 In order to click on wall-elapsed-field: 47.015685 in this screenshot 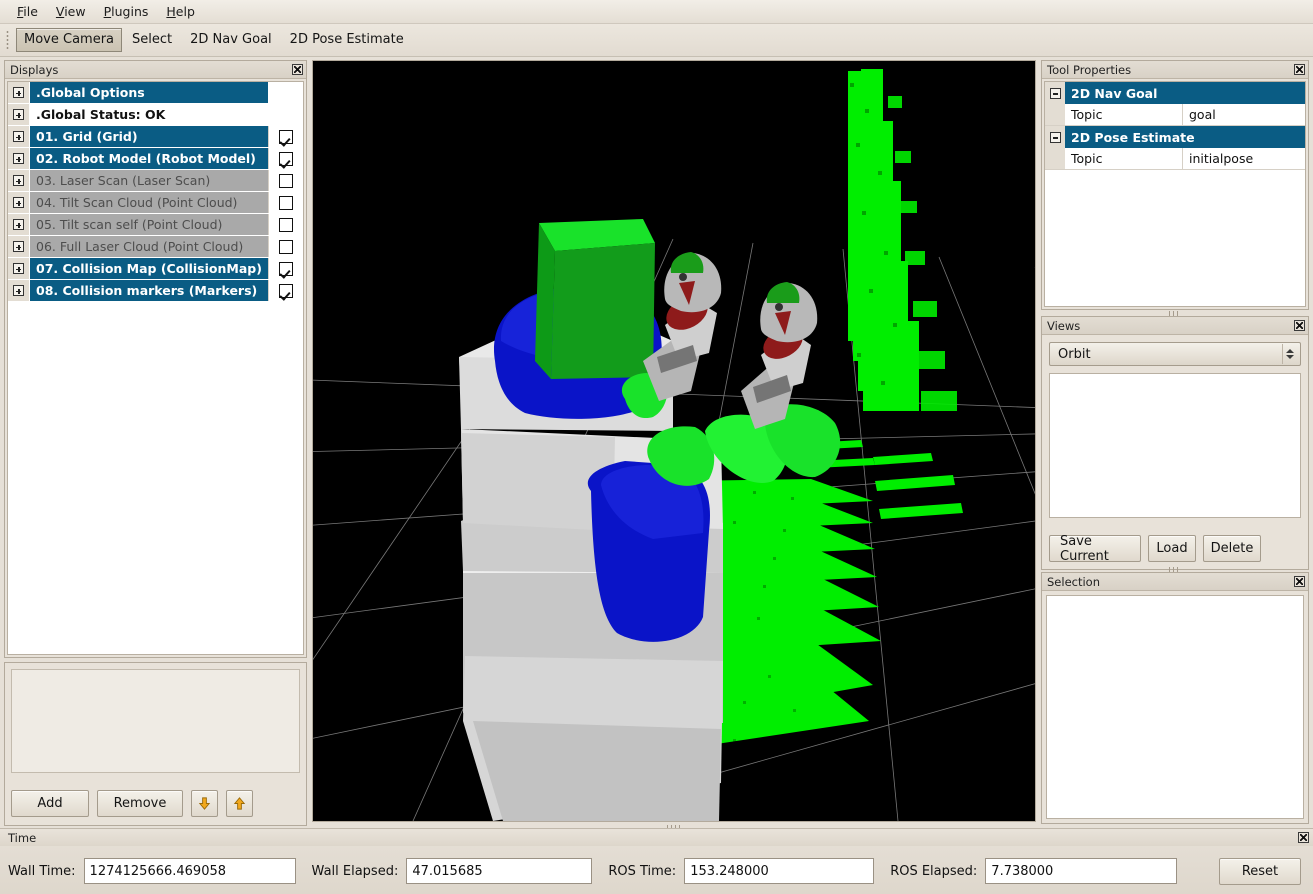, I will do `click(499, 871)`.